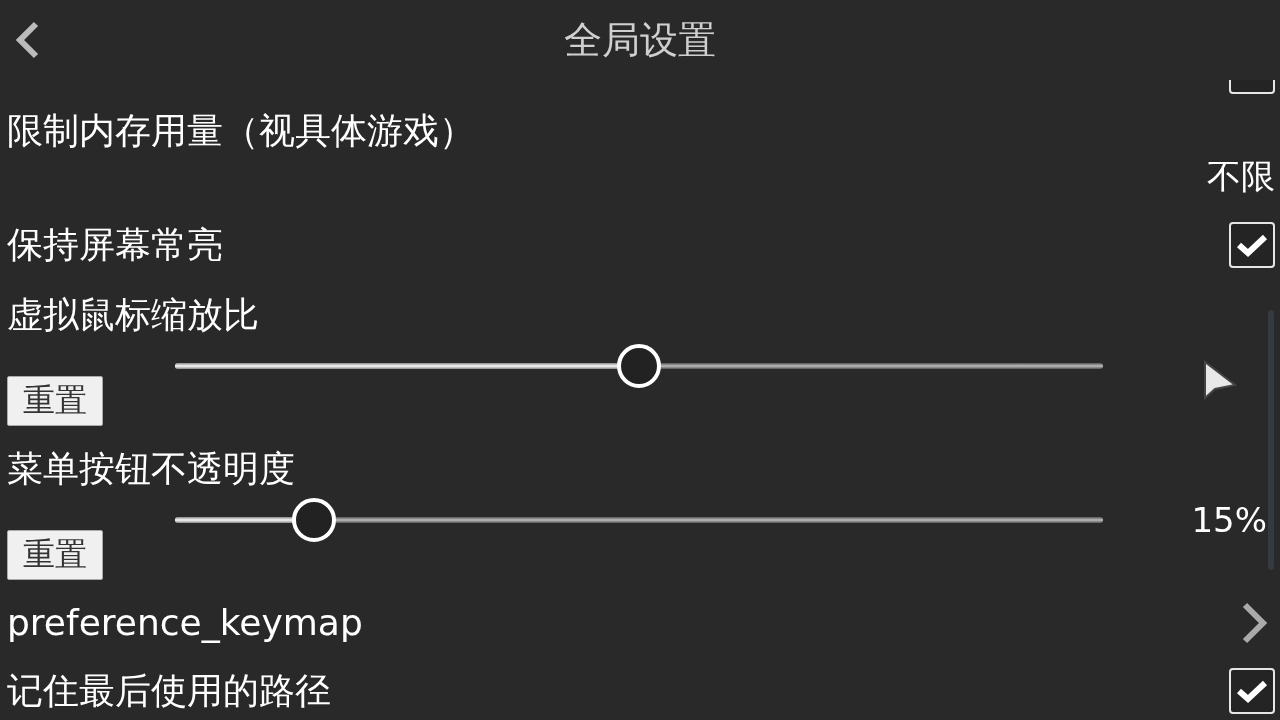  What do you see at coordinates (1241, 176) in the screenshot?
I see `setting-value: 不限` at bounding box center [1241, 176].